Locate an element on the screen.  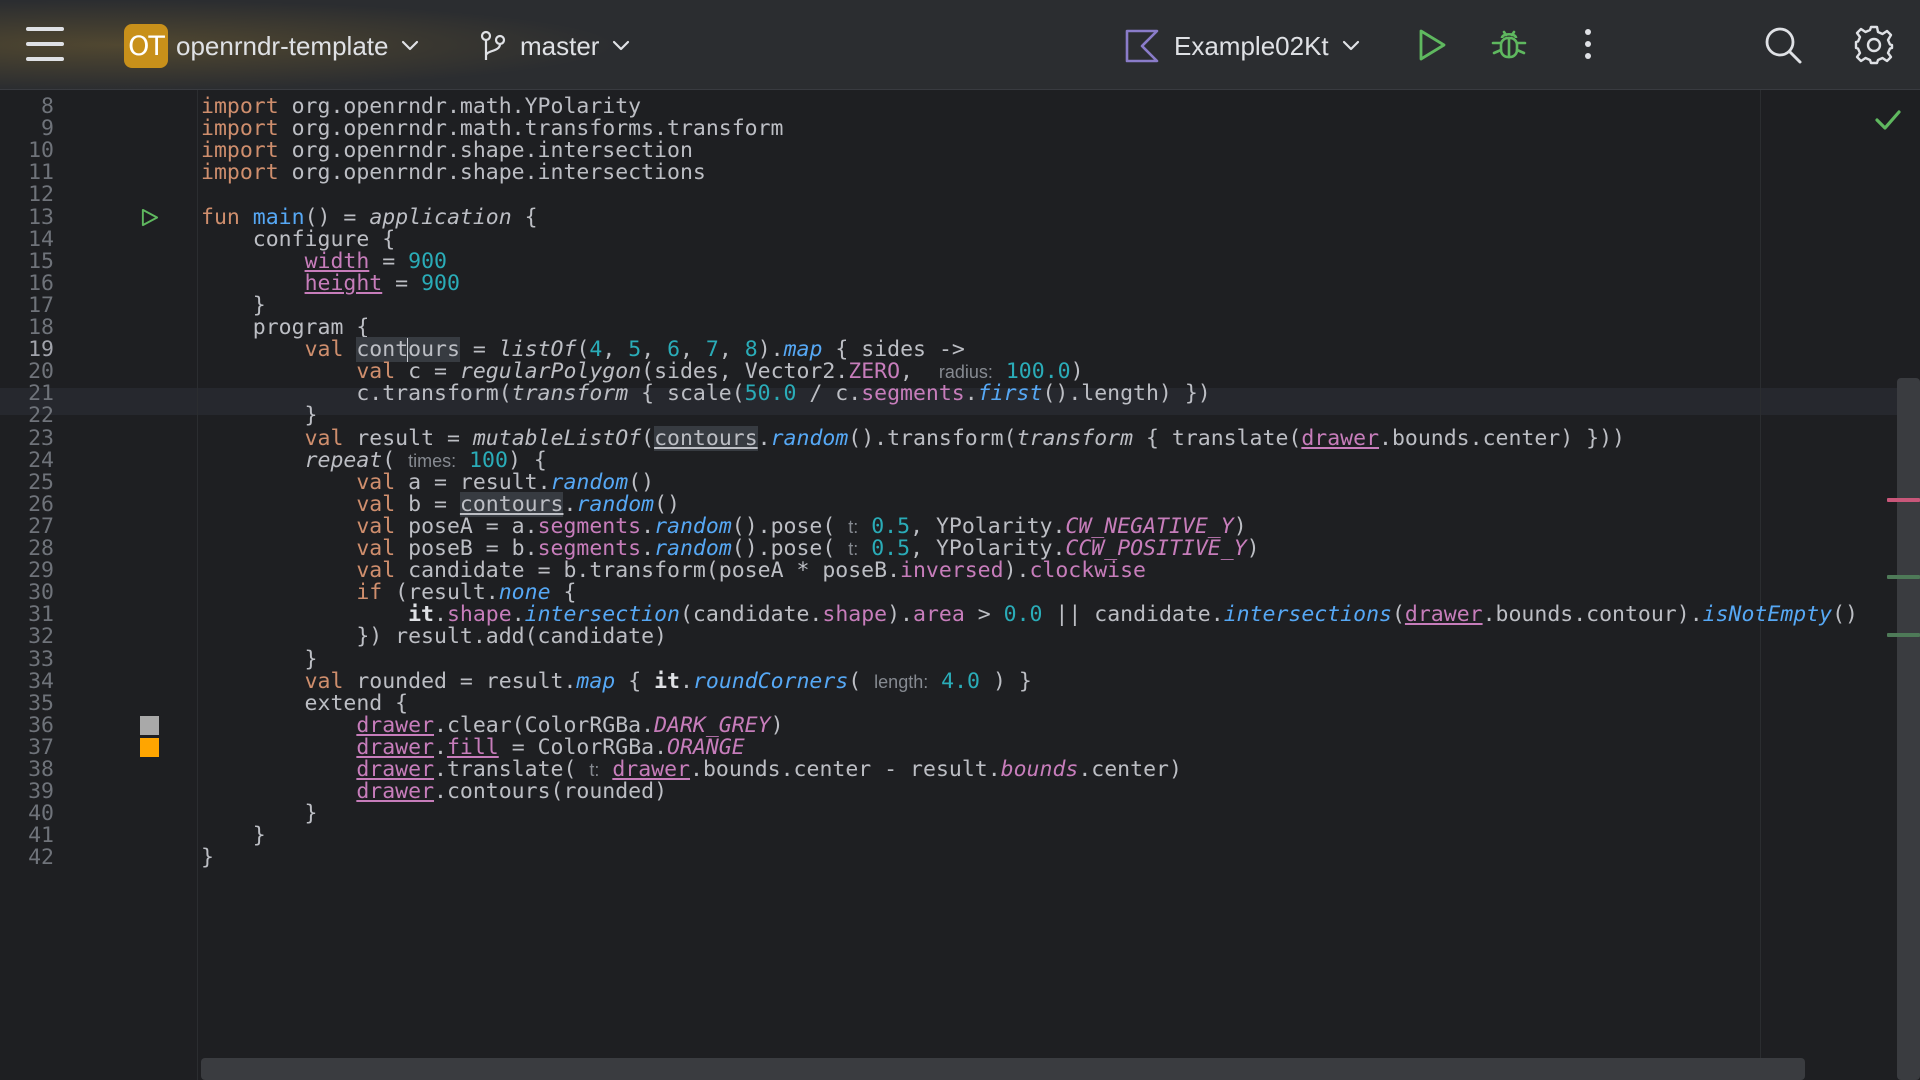
search-button is located at coordinates (1783, 45).